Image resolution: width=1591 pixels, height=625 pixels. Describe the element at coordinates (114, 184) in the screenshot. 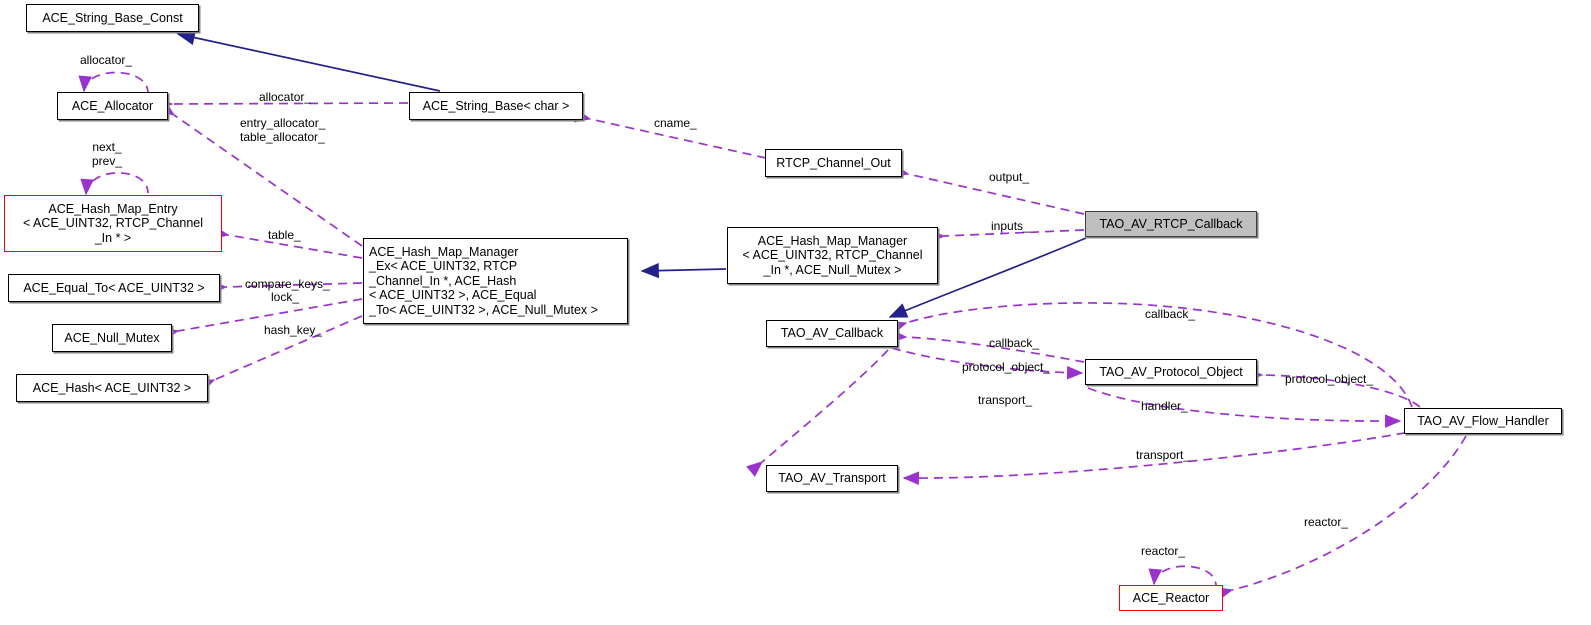

I see `edge-hashmapentry-self` at that location.